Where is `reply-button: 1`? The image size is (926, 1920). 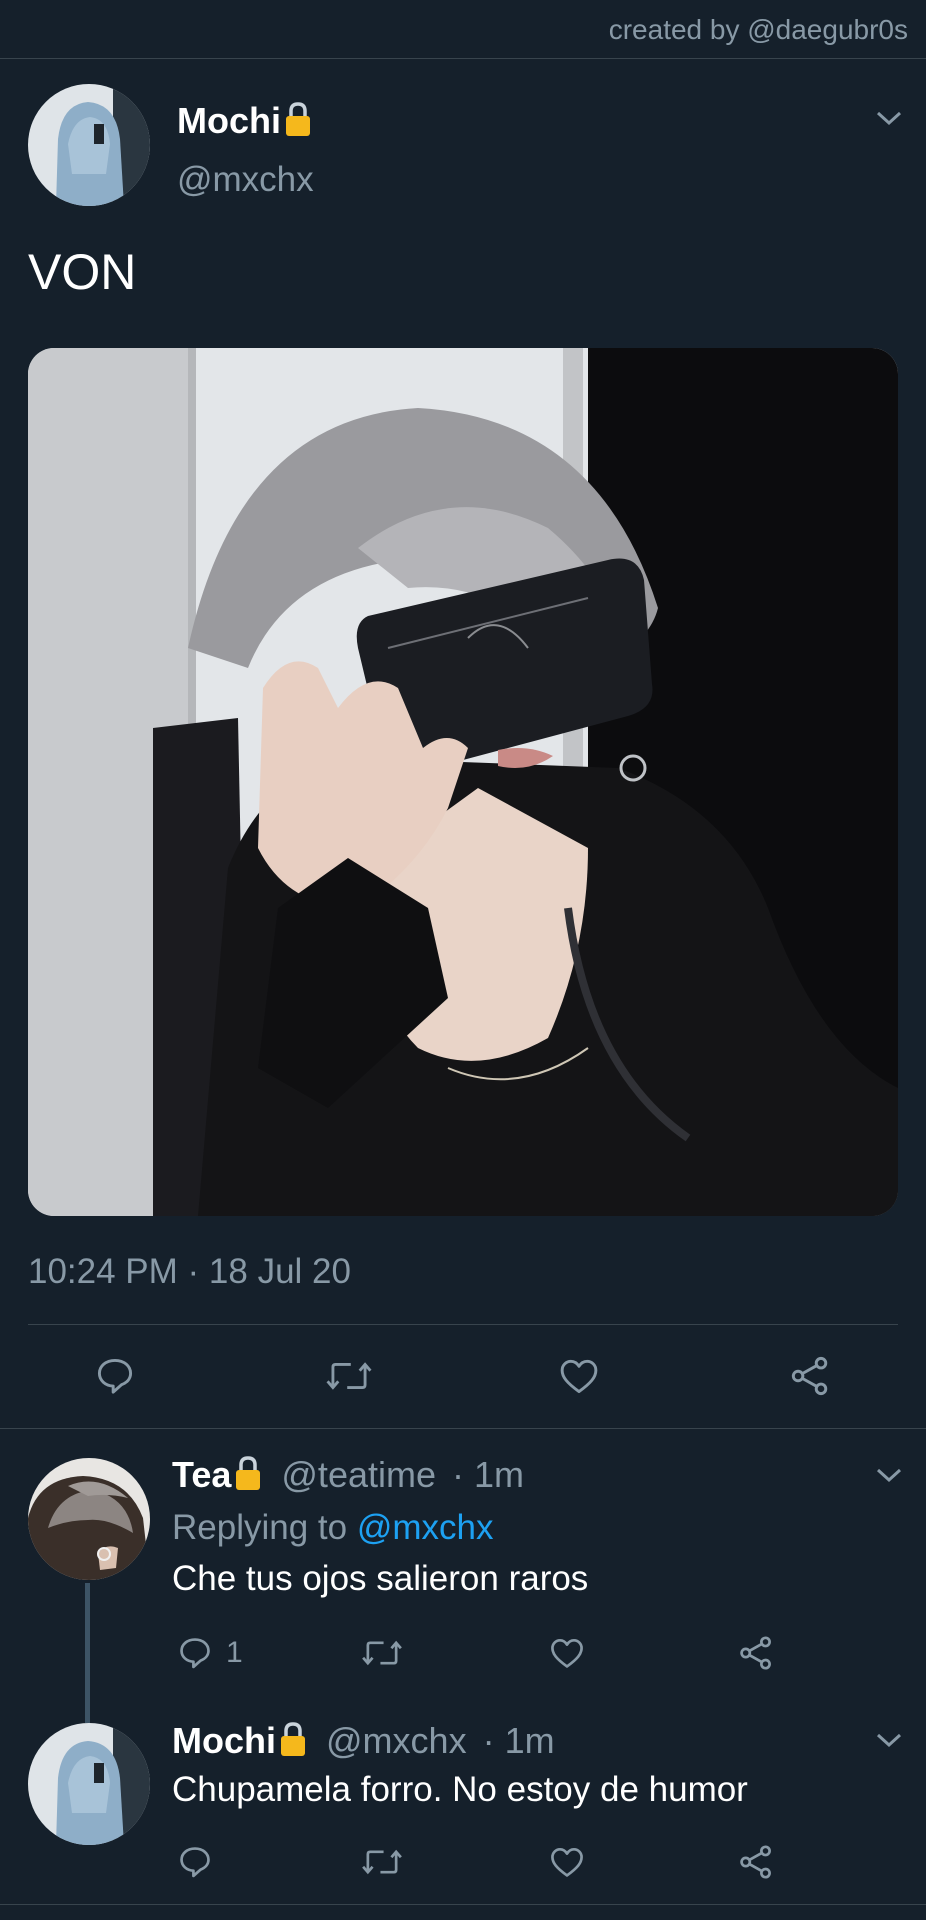 reply-button: 1 is located at coordinates (209, 1653).